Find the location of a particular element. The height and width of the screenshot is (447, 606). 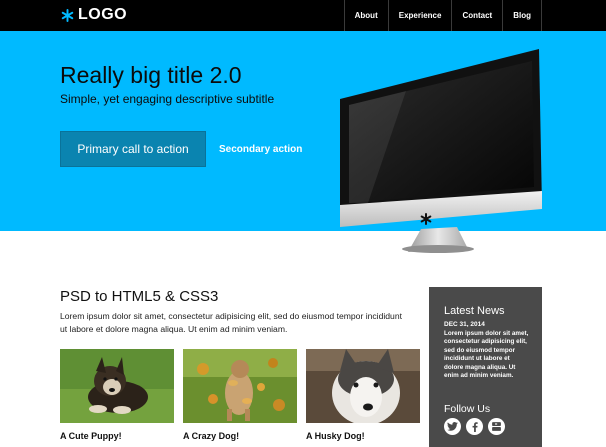

gallery-caption: A Crazy Dog! is located at coordinates (211, 436).